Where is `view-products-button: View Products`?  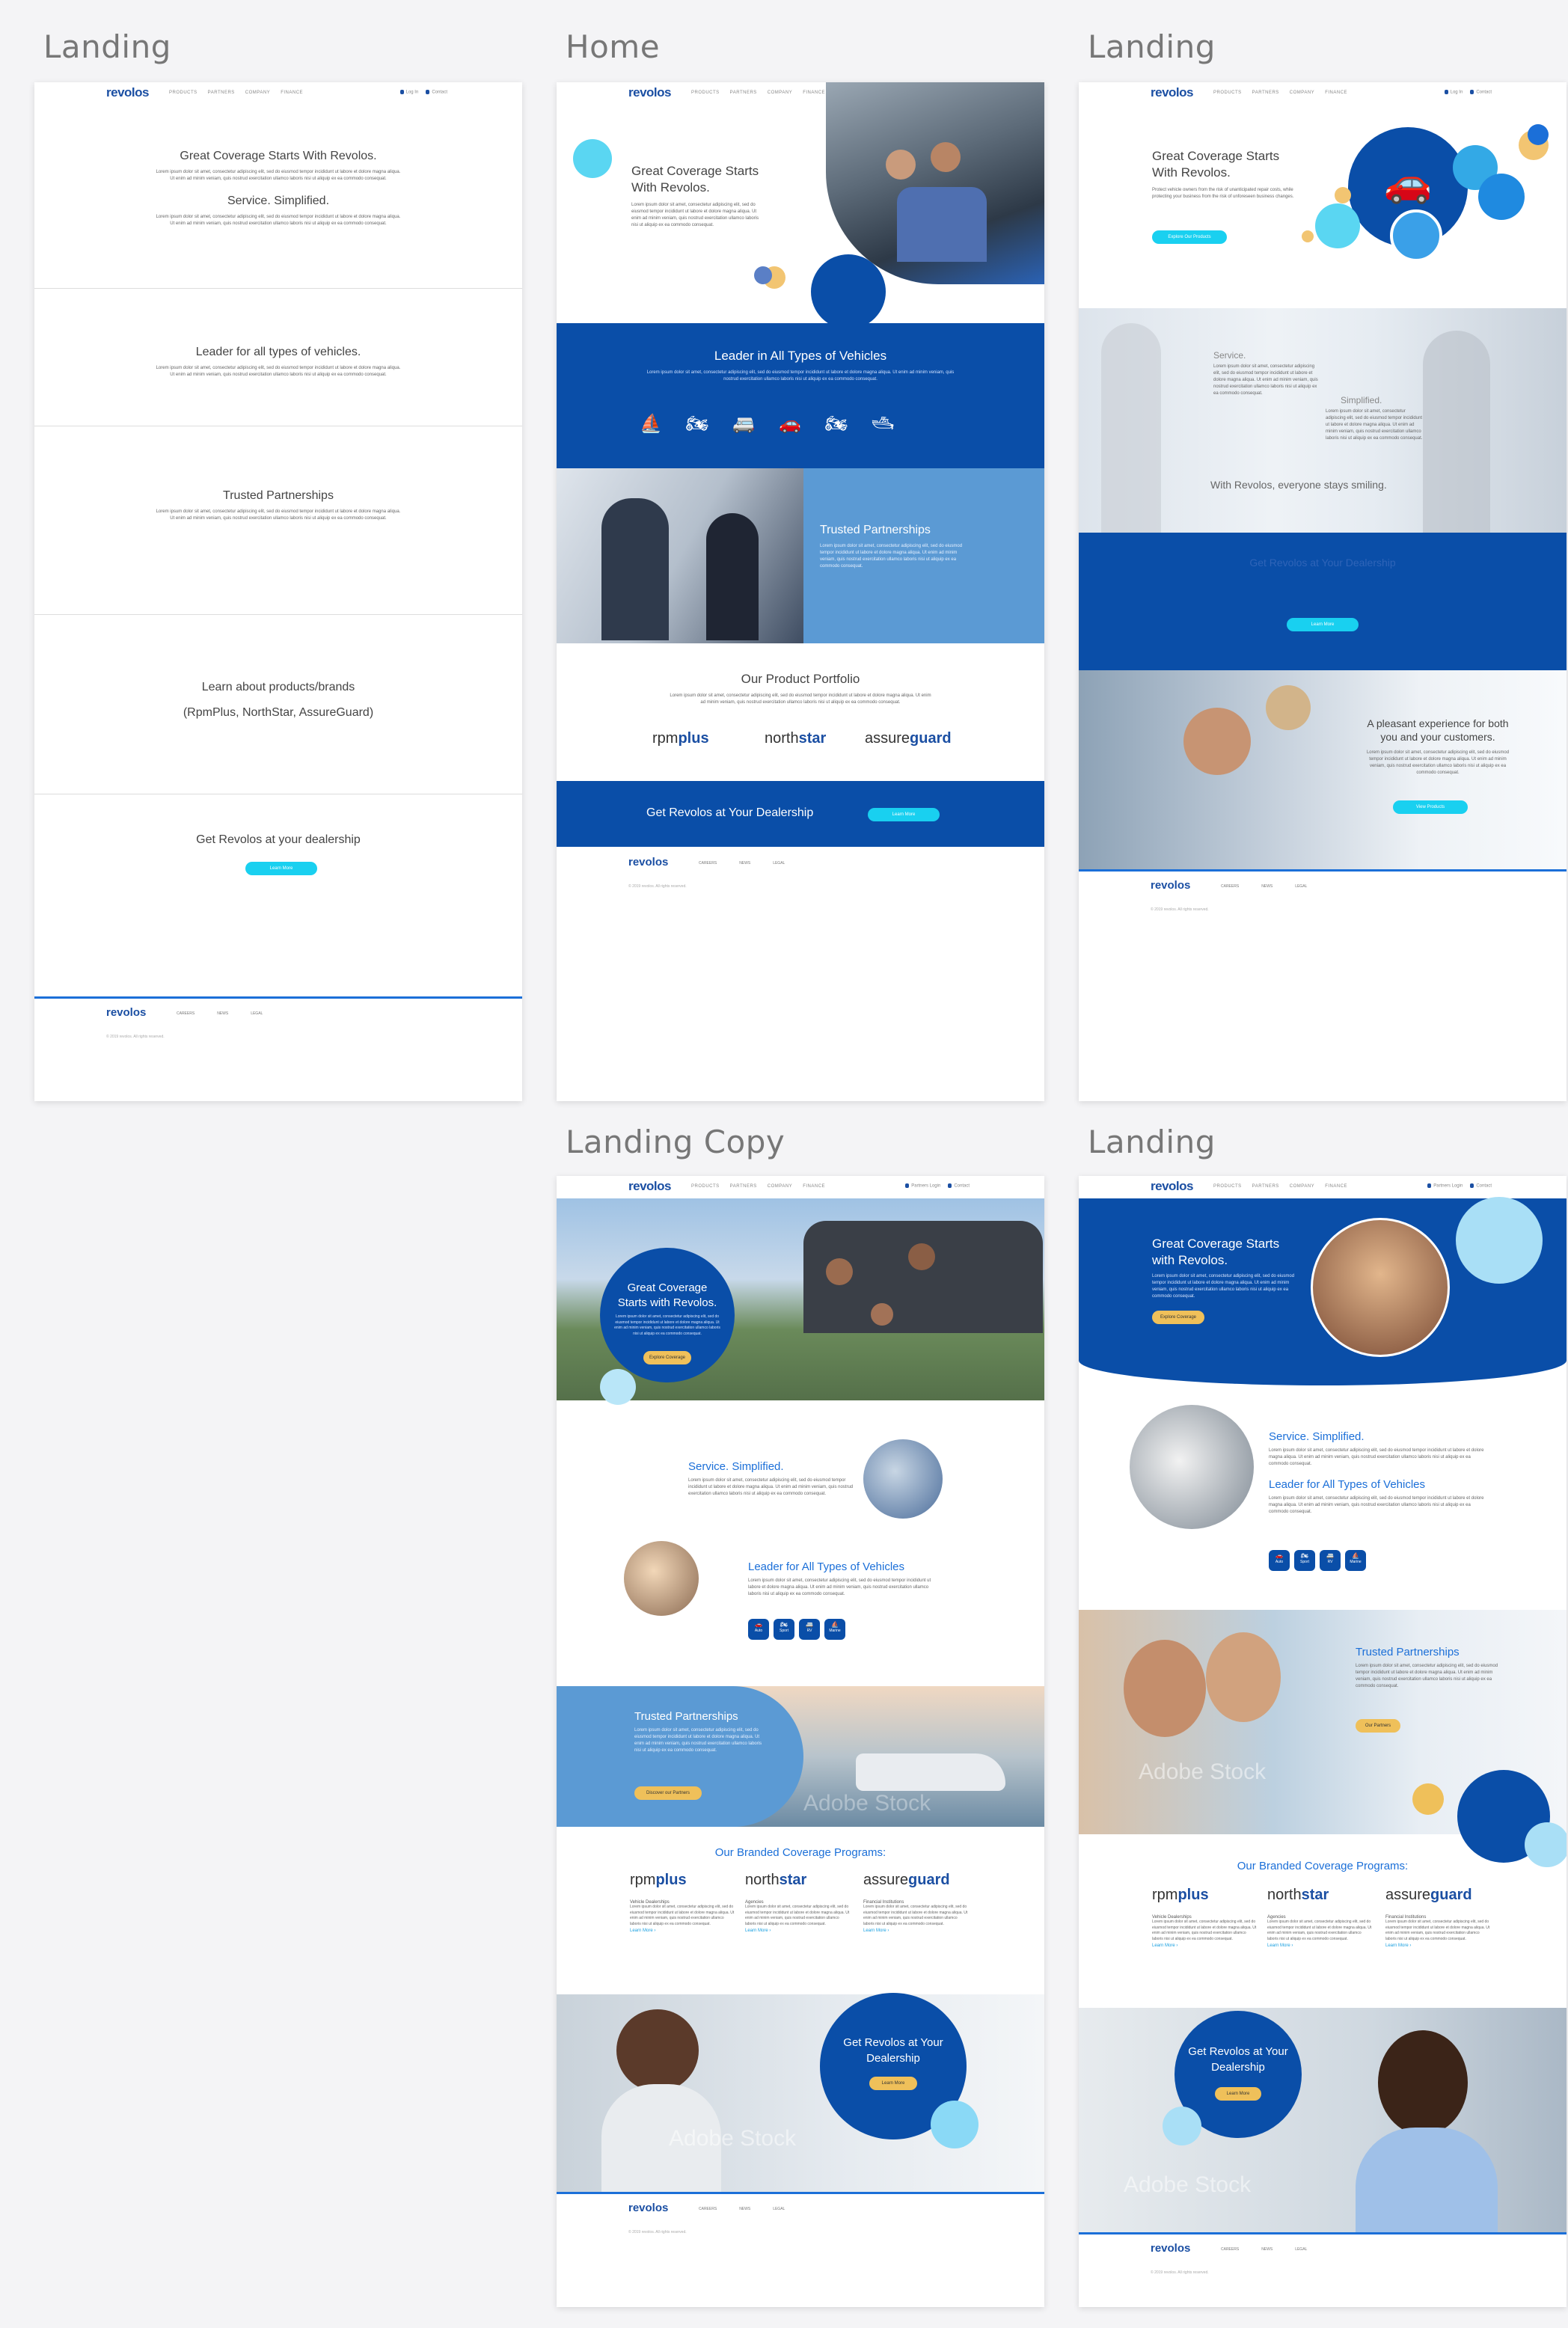 view-products-button: View Products is located at coordinates (1431, 807).